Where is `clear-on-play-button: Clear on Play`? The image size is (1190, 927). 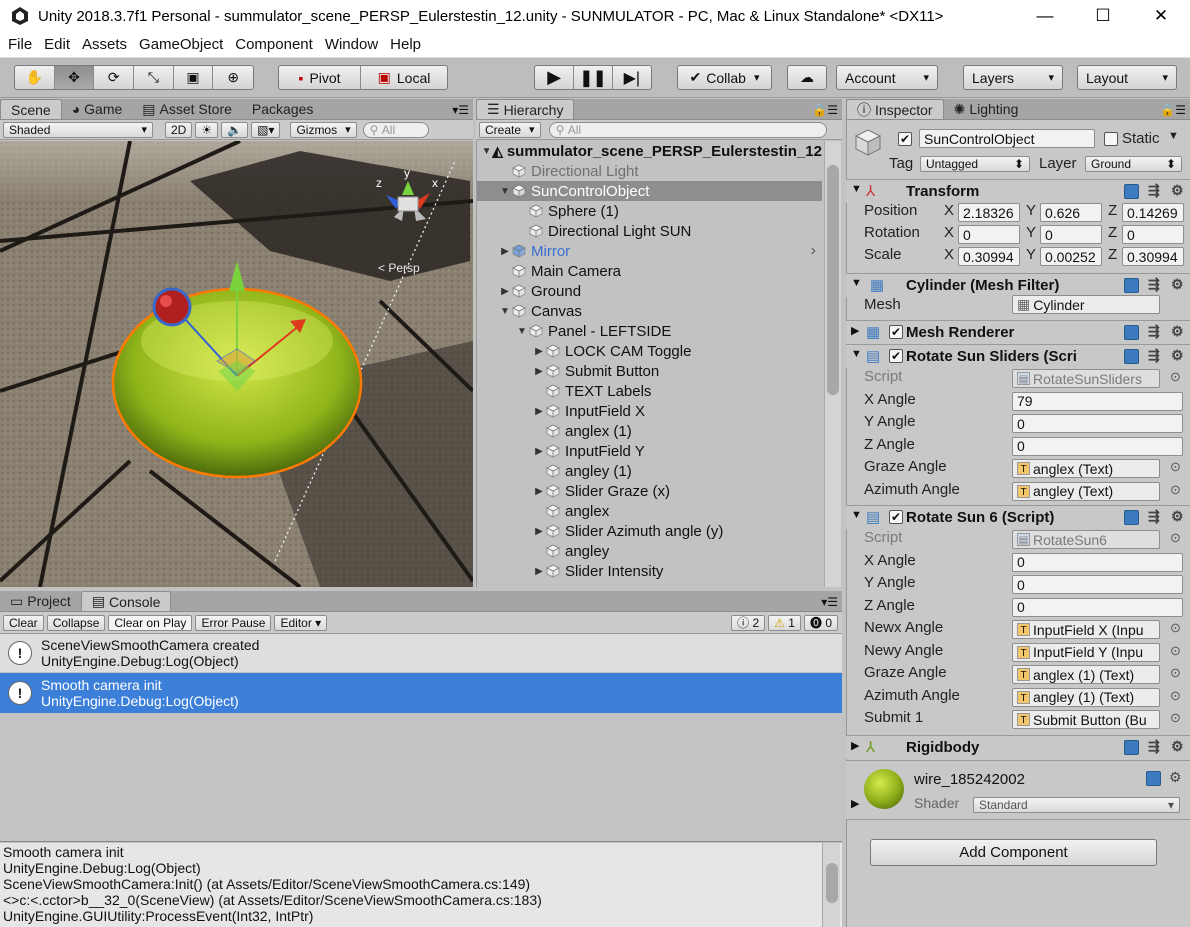 clear-on-play-button: Clear on Play is located at coordinates (150, 622).